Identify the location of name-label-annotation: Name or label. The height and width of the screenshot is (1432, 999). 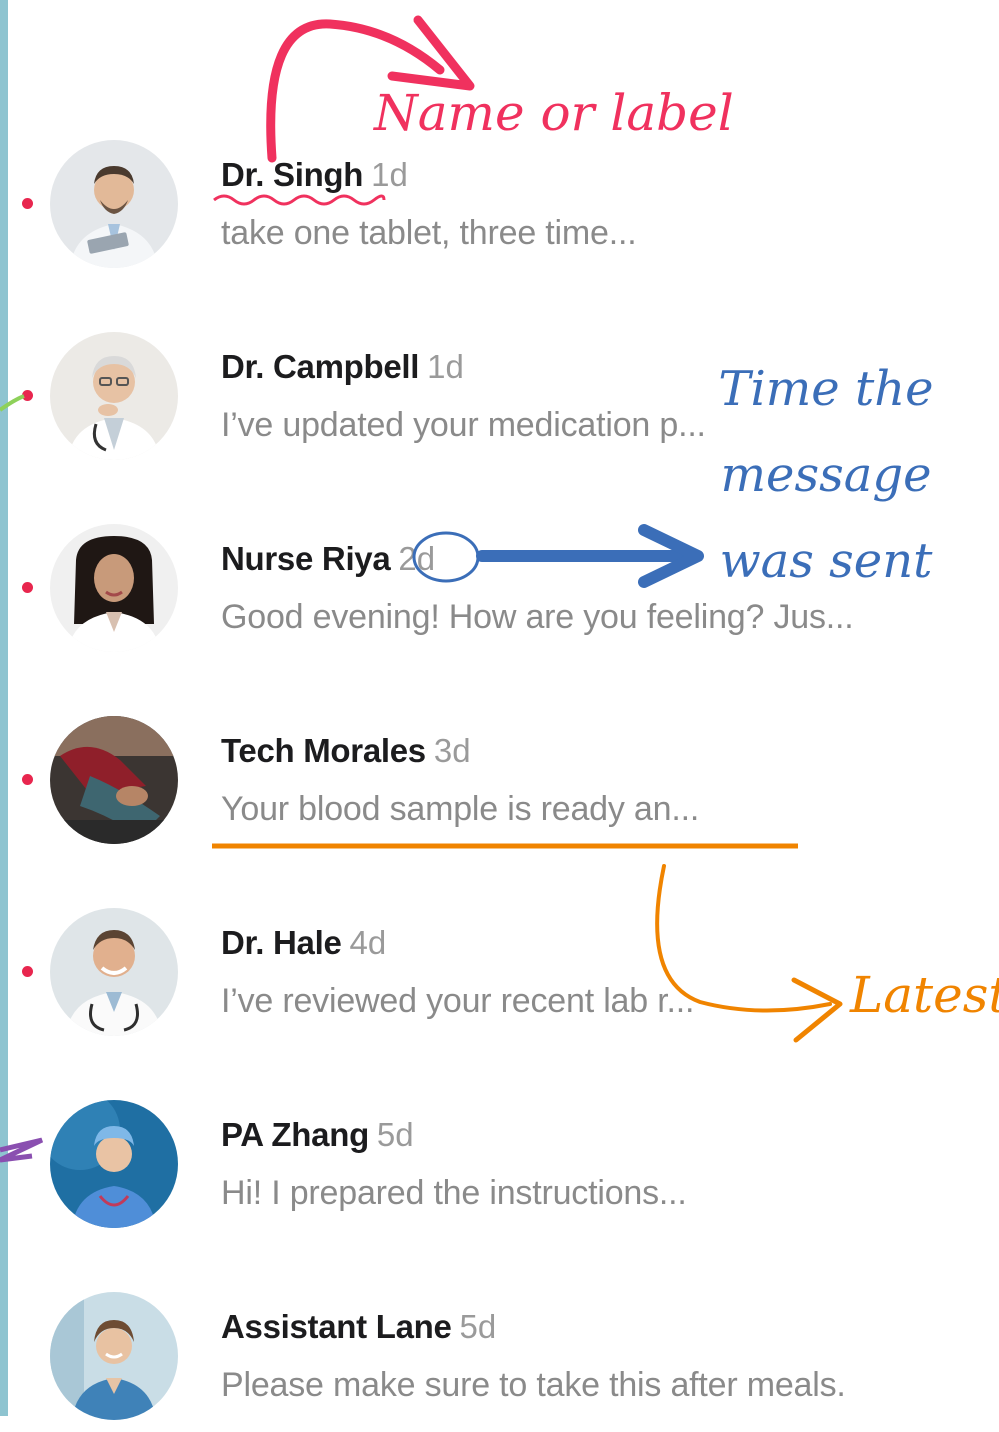
(554, 113).